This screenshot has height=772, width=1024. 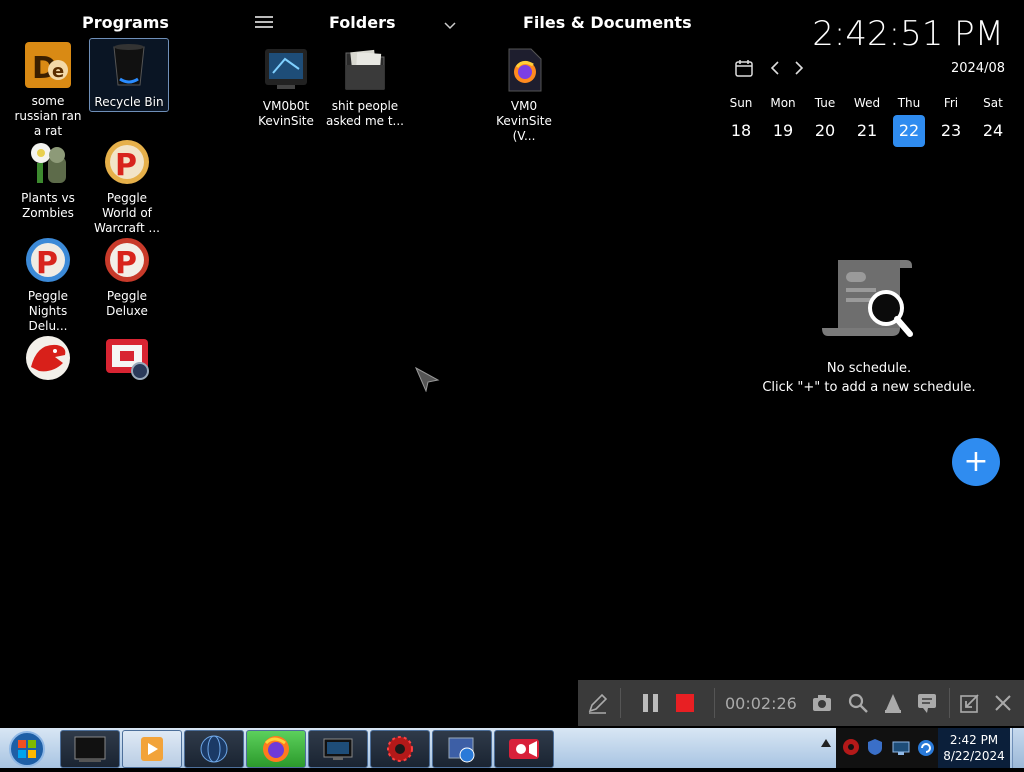 What do you see at coordinates (48, 65) in the screenshot?
I see `russian-rat-app-icon: D e` at bounding box center [48, 65].